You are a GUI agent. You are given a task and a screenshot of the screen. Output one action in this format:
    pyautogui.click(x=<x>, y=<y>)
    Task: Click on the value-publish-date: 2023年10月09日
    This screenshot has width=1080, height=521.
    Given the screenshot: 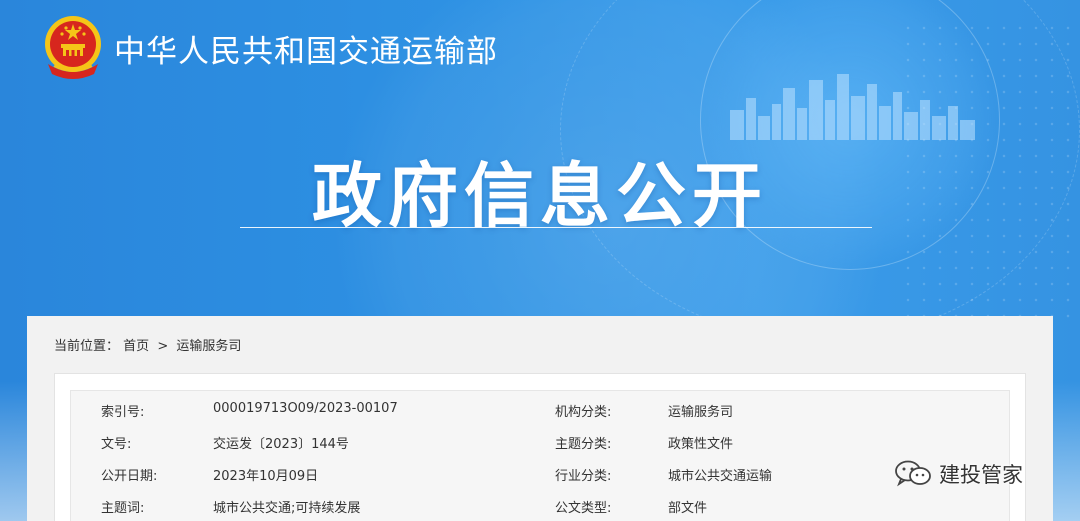 What is the action you would take?
    pyautogui.click(x=266, y=476)
    